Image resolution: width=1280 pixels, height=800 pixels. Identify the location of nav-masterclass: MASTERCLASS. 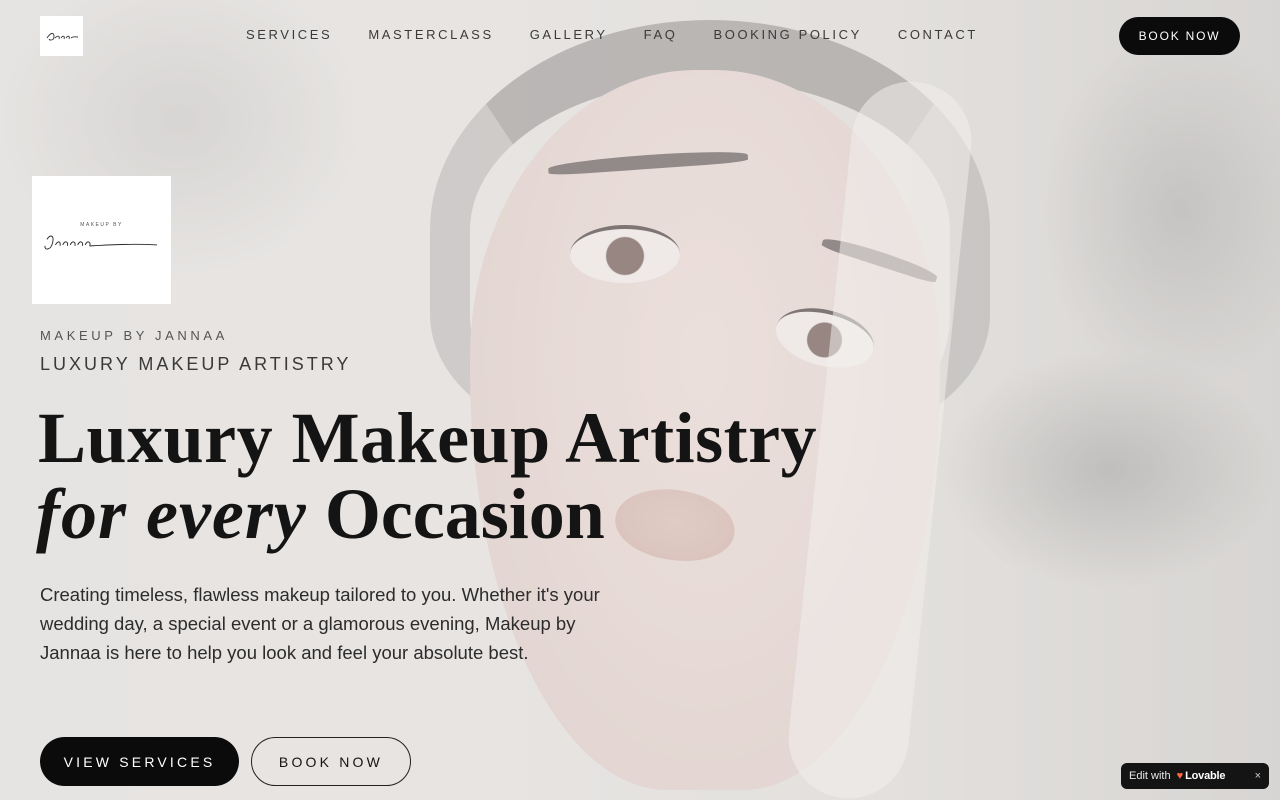
(430, 34).